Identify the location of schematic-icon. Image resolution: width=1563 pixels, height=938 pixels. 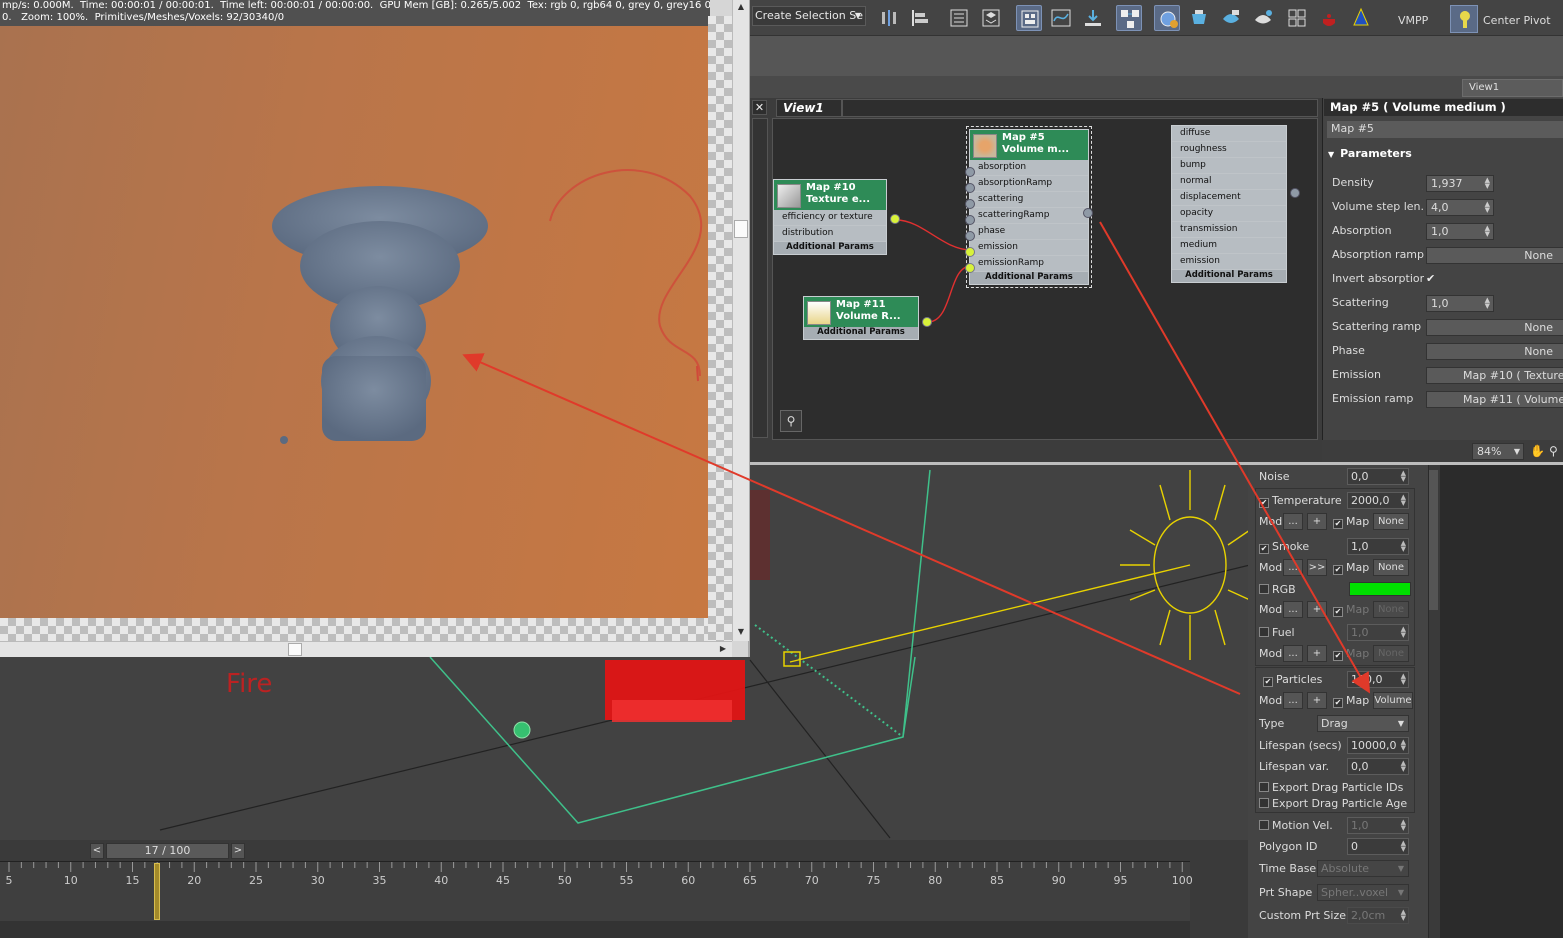
(1129, 18).